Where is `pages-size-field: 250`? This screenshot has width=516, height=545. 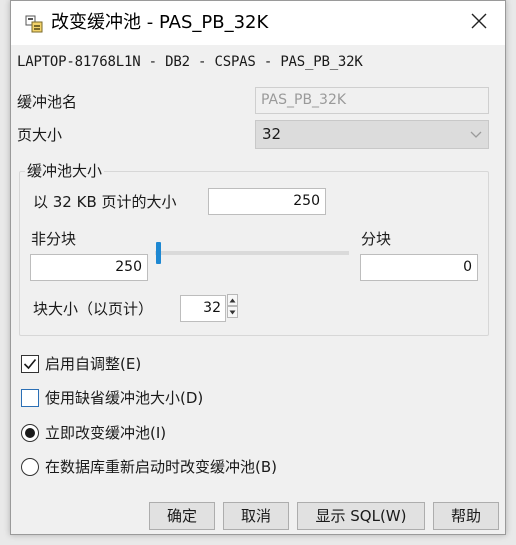
pages-size-field: 250 is located at coordinates (267, 201).